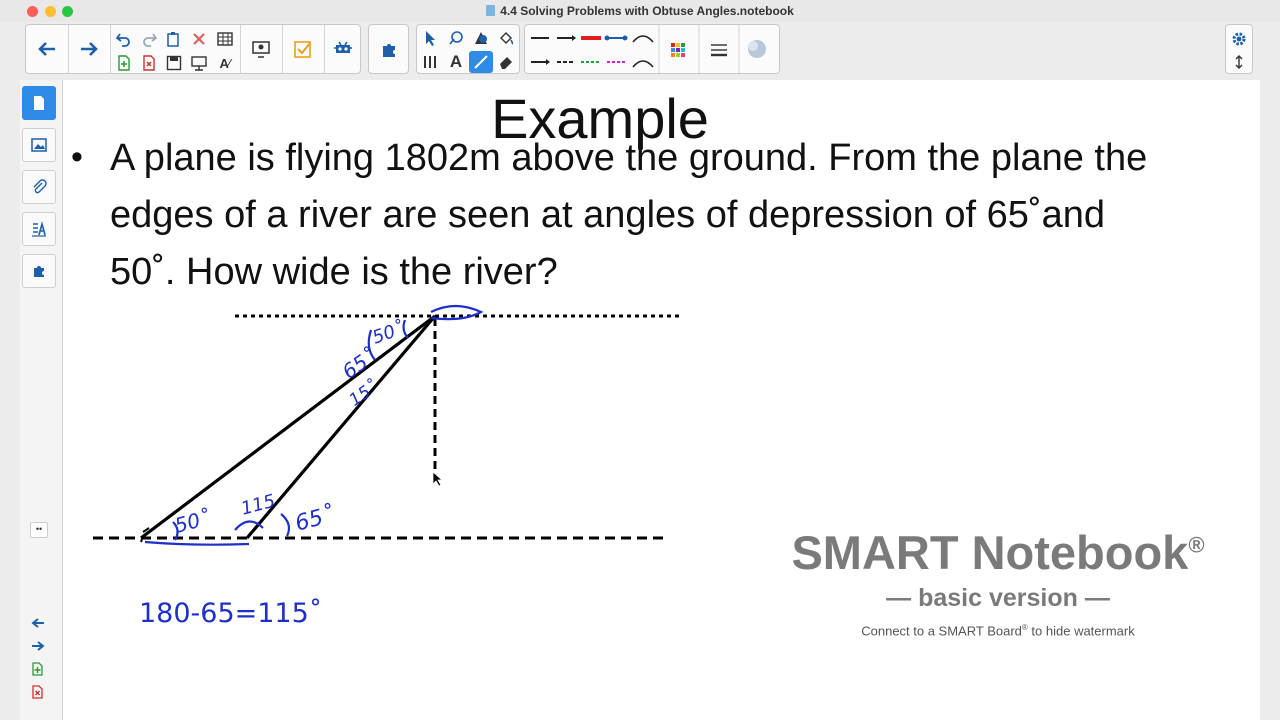 Image resolution: width=1280 pixels, height=720 pixels. I want to click on addons-tab, so click(39, 271).